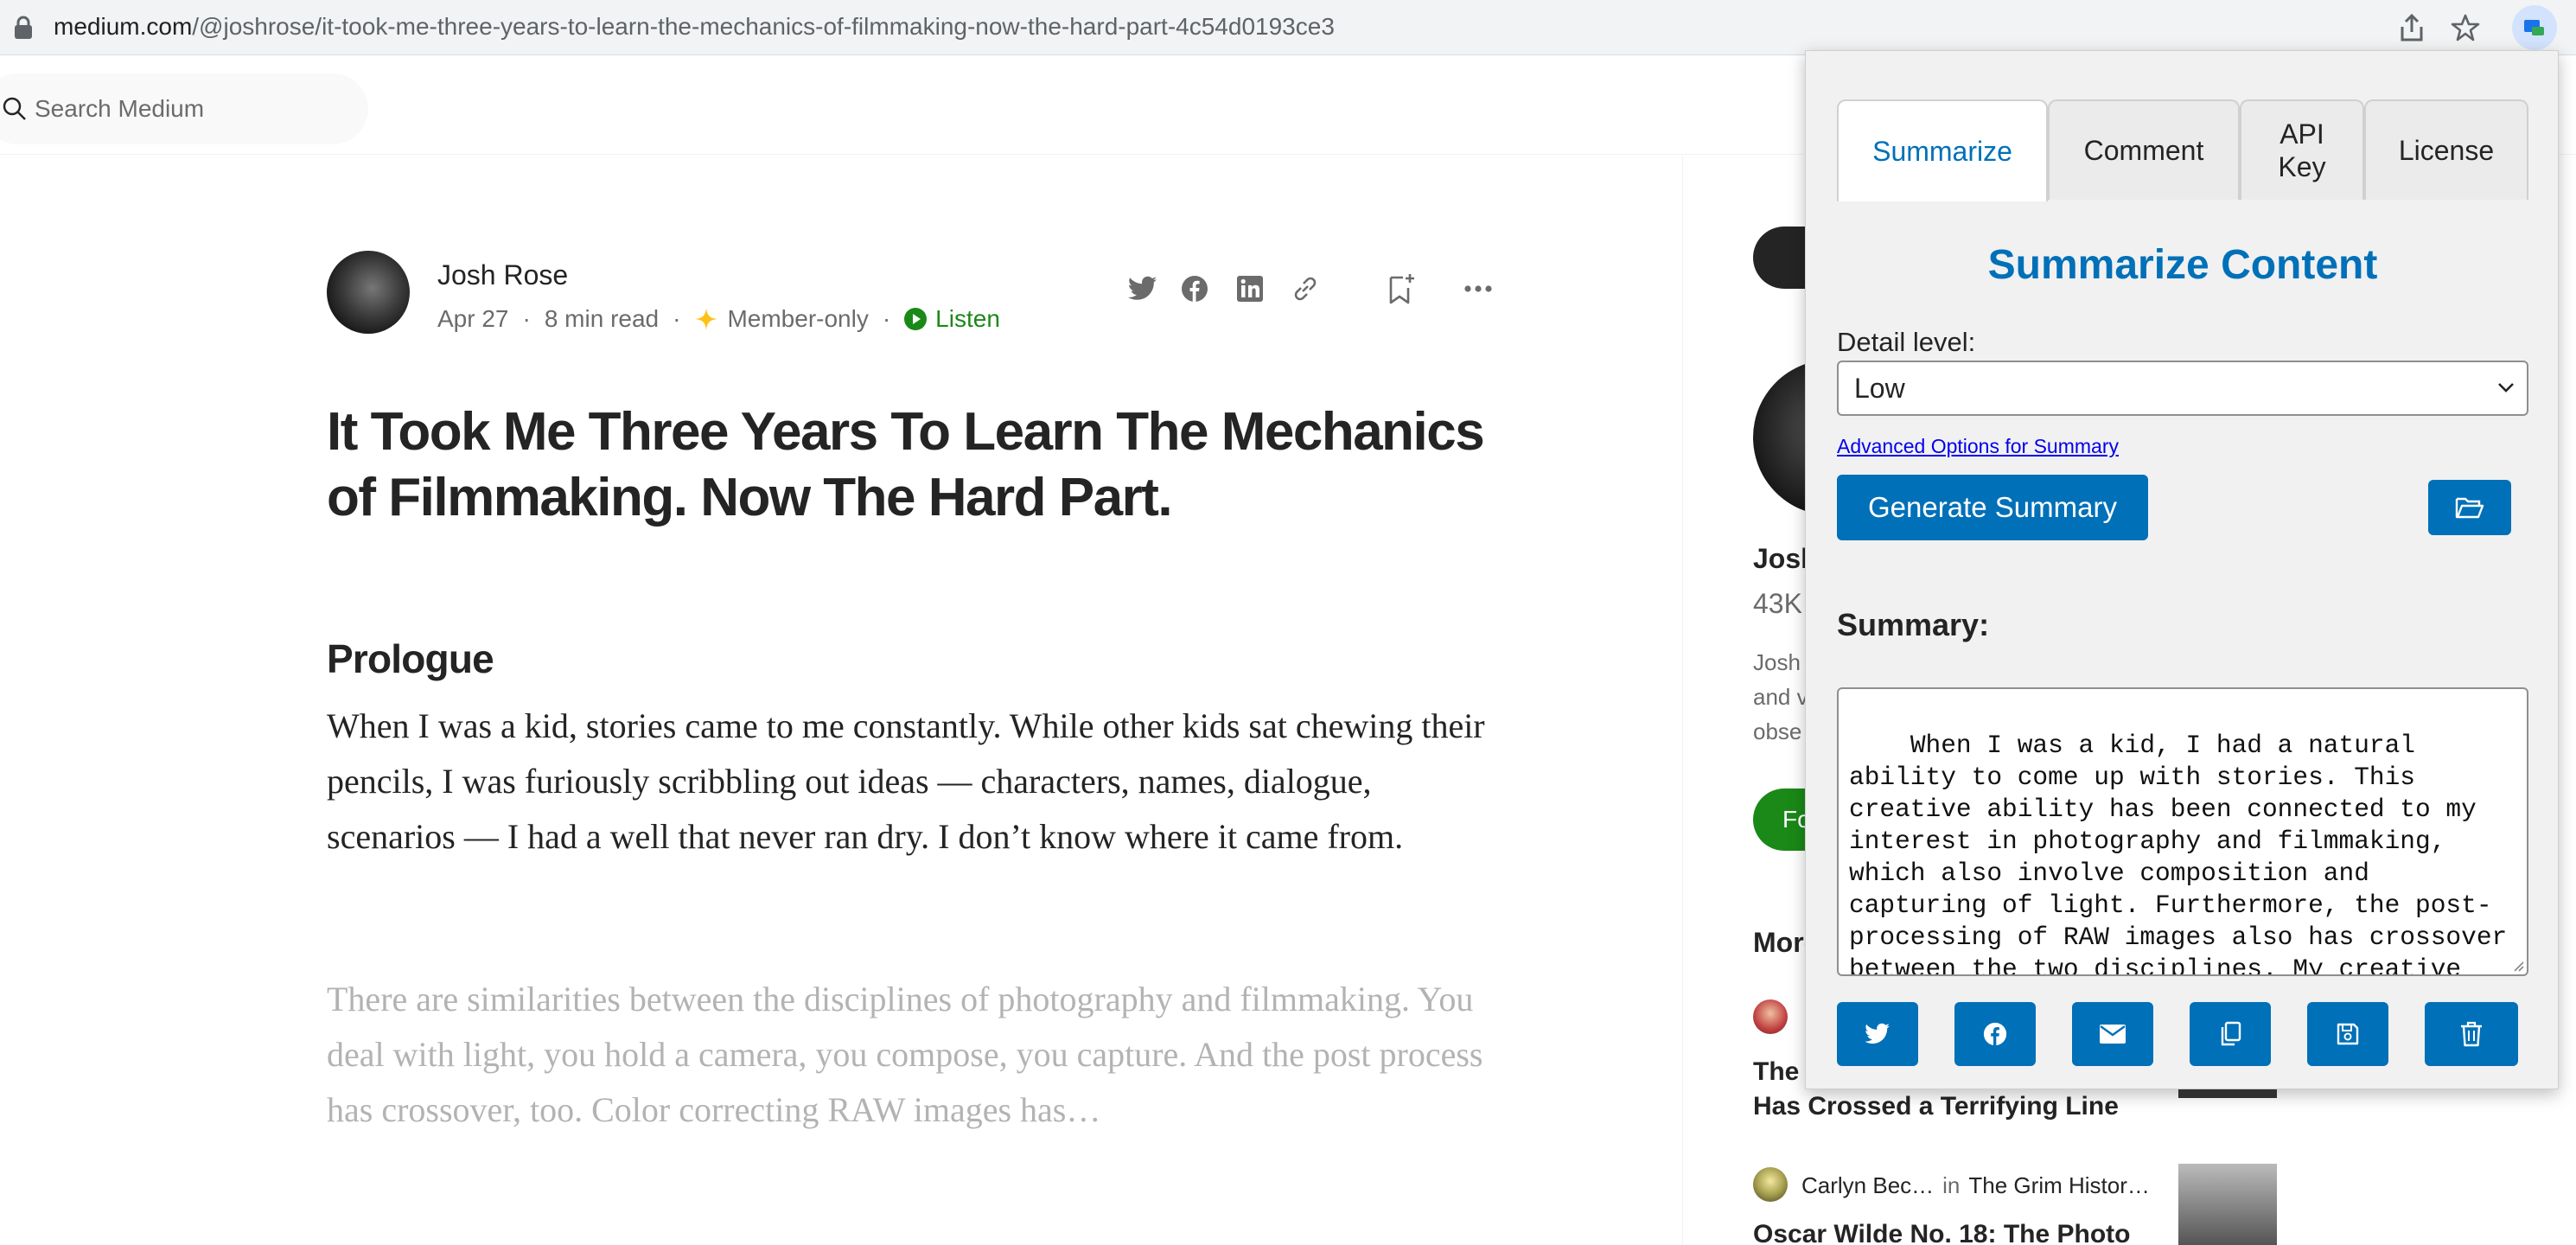  What do you see at coordinates (410, 658) in the screenshot?
I see `article-subheading: Prologue` at bounding box center [410, 658].